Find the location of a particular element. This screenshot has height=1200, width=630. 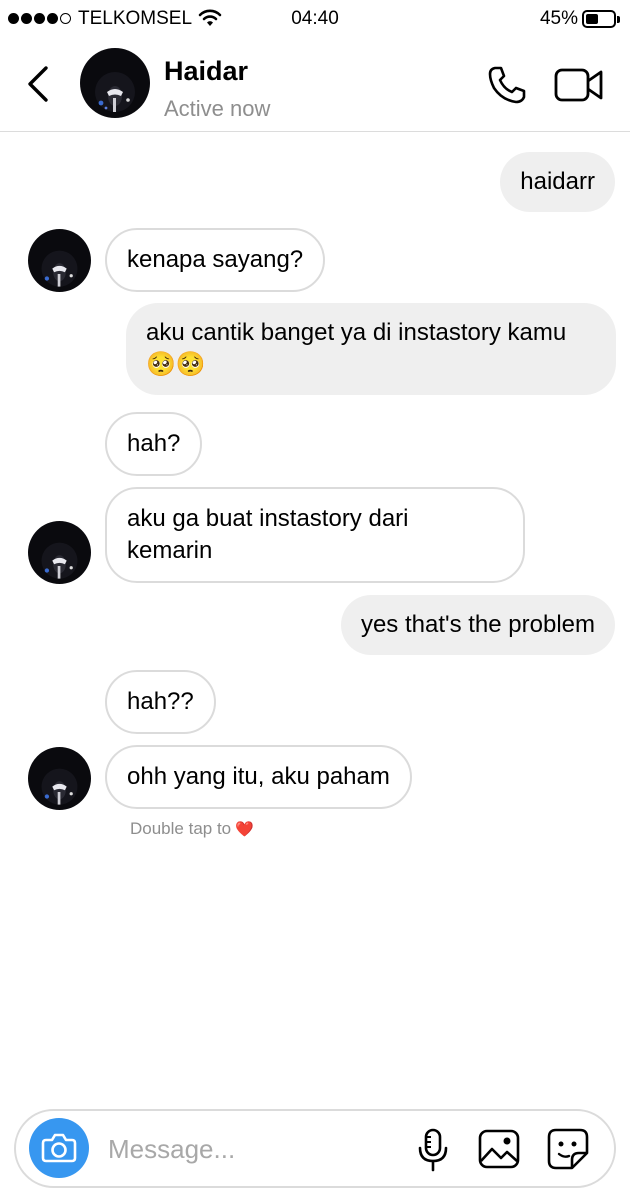

message-composer is located at coordinates (315, 1148).